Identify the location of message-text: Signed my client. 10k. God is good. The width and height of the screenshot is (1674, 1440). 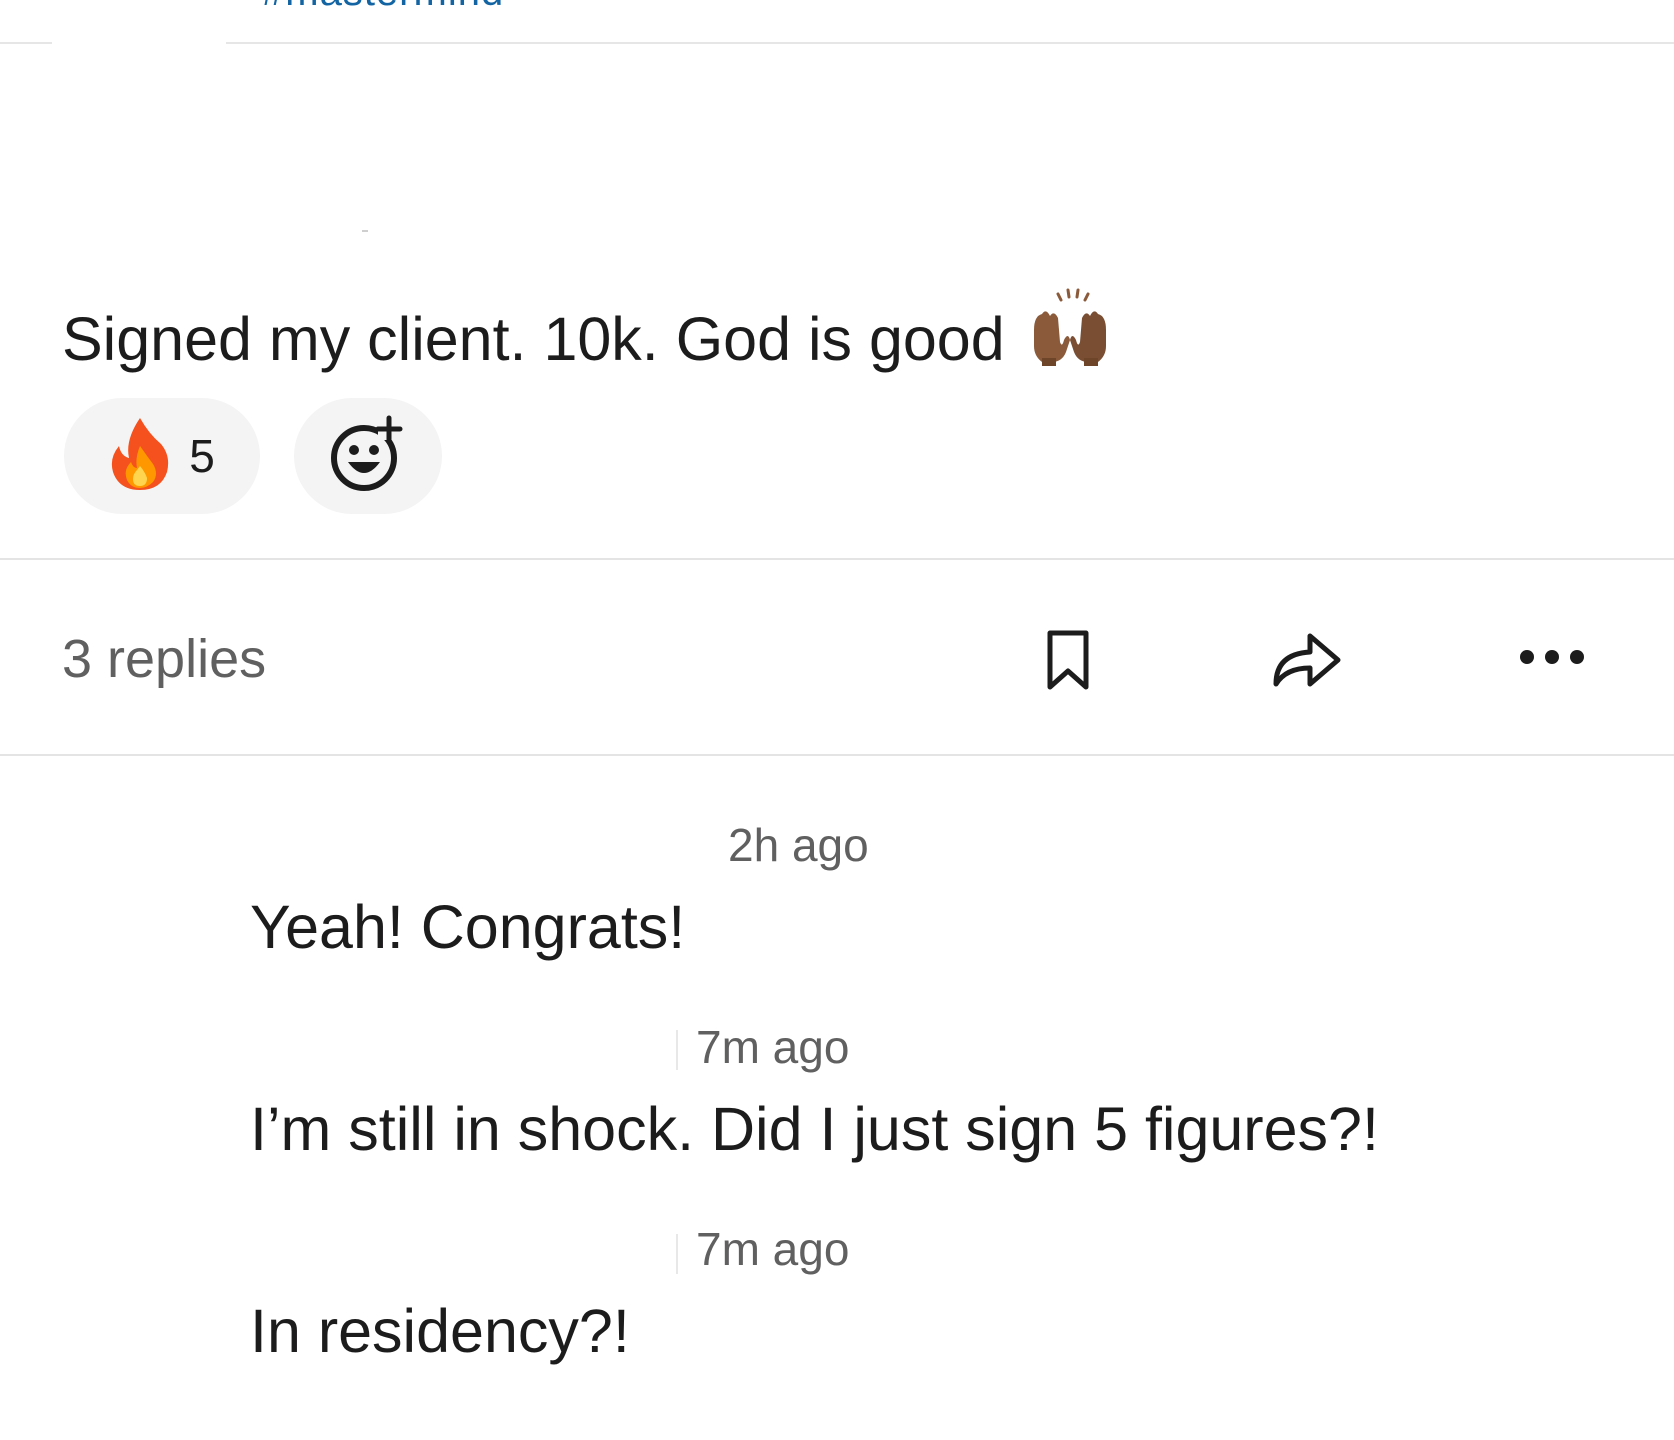
(533, 339).